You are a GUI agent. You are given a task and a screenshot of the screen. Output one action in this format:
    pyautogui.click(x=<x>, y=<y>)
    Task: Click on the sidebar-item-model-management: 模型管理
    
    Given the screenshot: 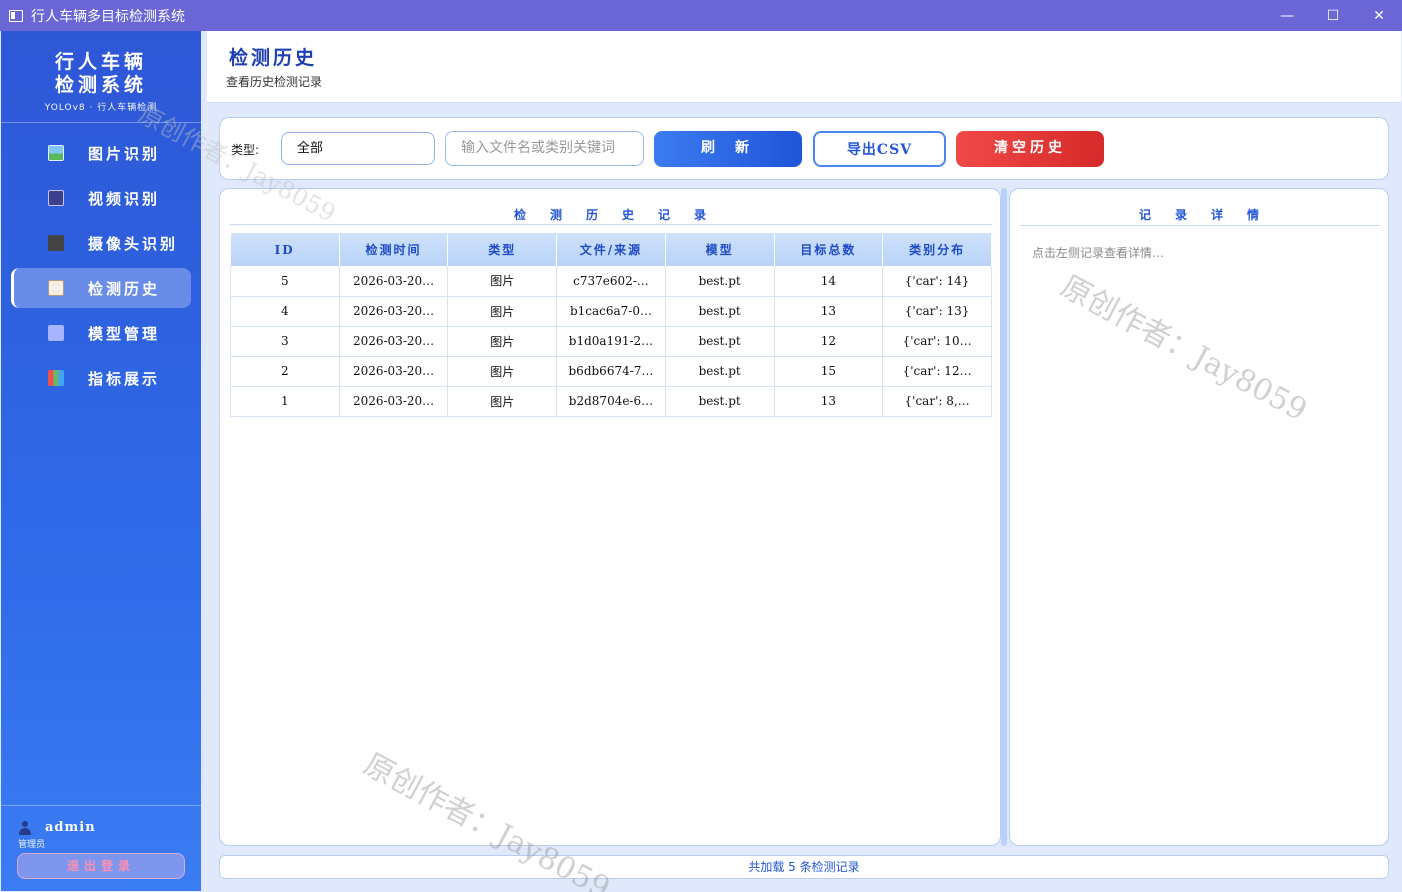 What is the action you would take?
    pyautogui.click(x=101, y=333)
    